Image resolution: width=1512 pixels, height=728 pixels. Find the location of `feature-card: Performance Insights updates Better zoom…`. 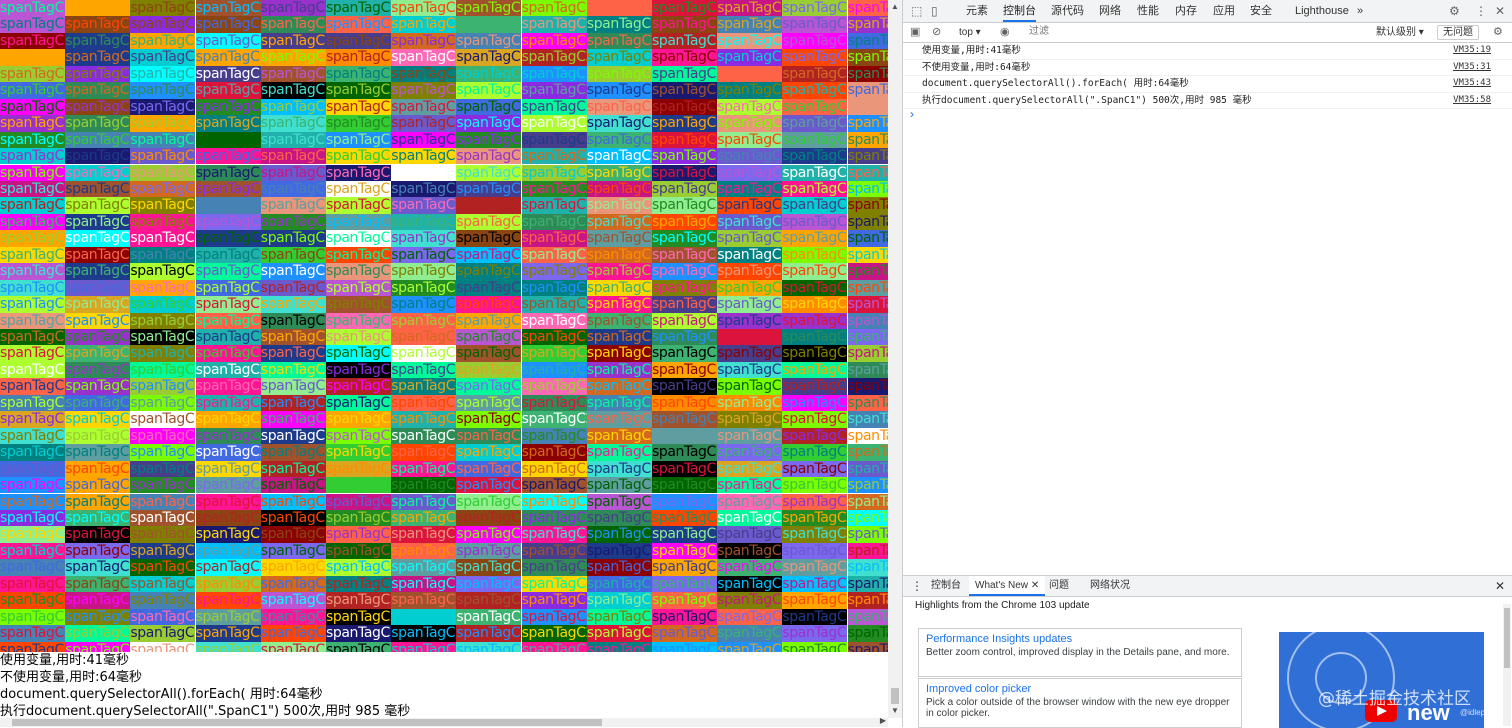

feature-card: Performance Insights updates Better zoom… is located at coordinates (1080, 652).